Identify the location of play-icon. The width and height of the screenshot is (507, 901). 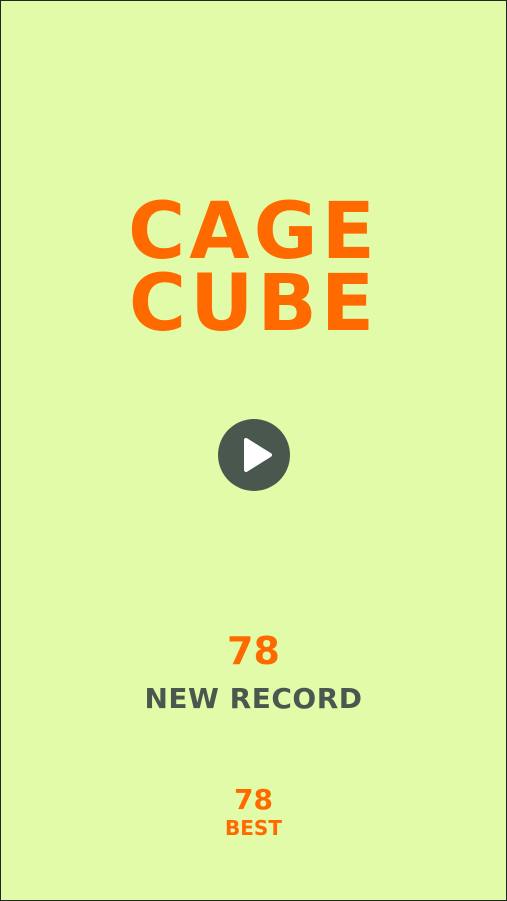
(258, 455).